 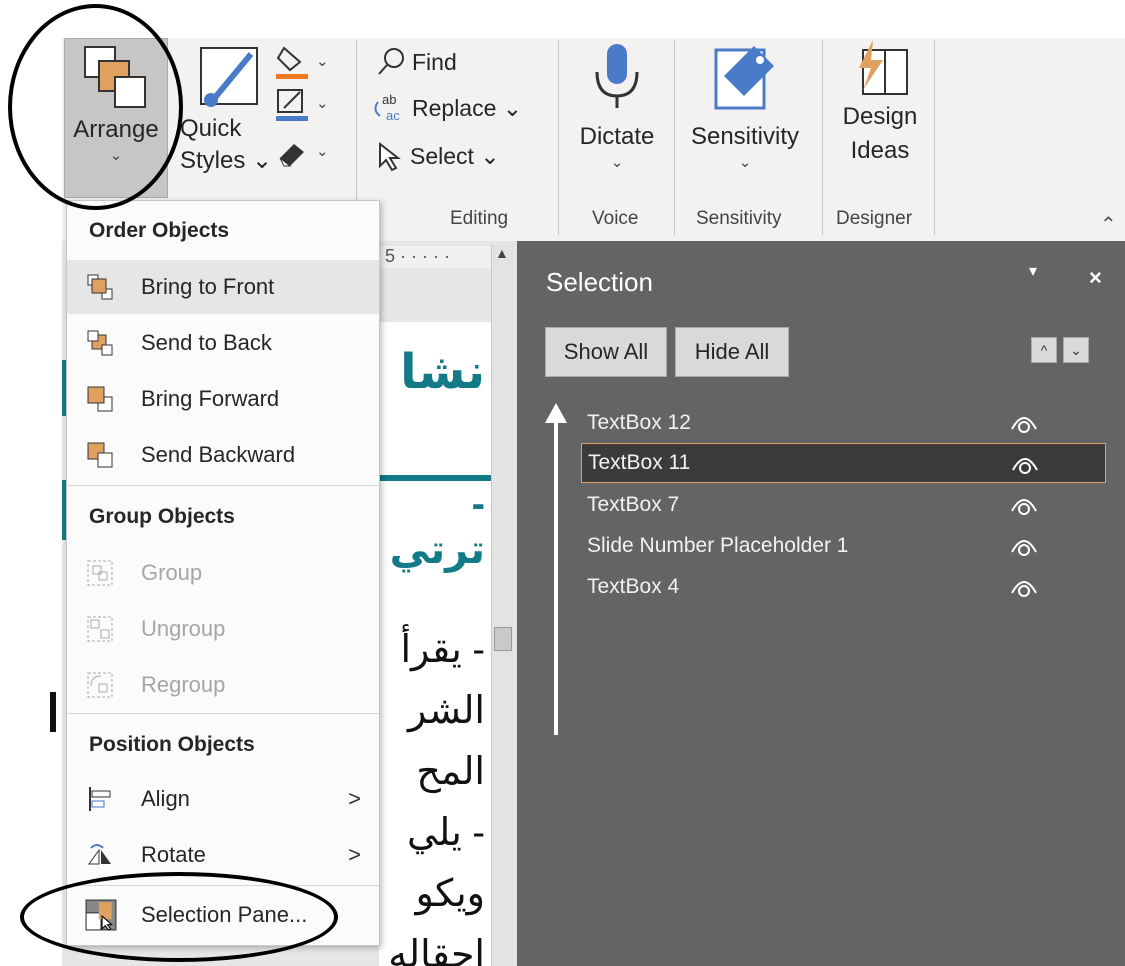 I want to click on vertical-scrollbar: ▲, so click(x=502, y=605).